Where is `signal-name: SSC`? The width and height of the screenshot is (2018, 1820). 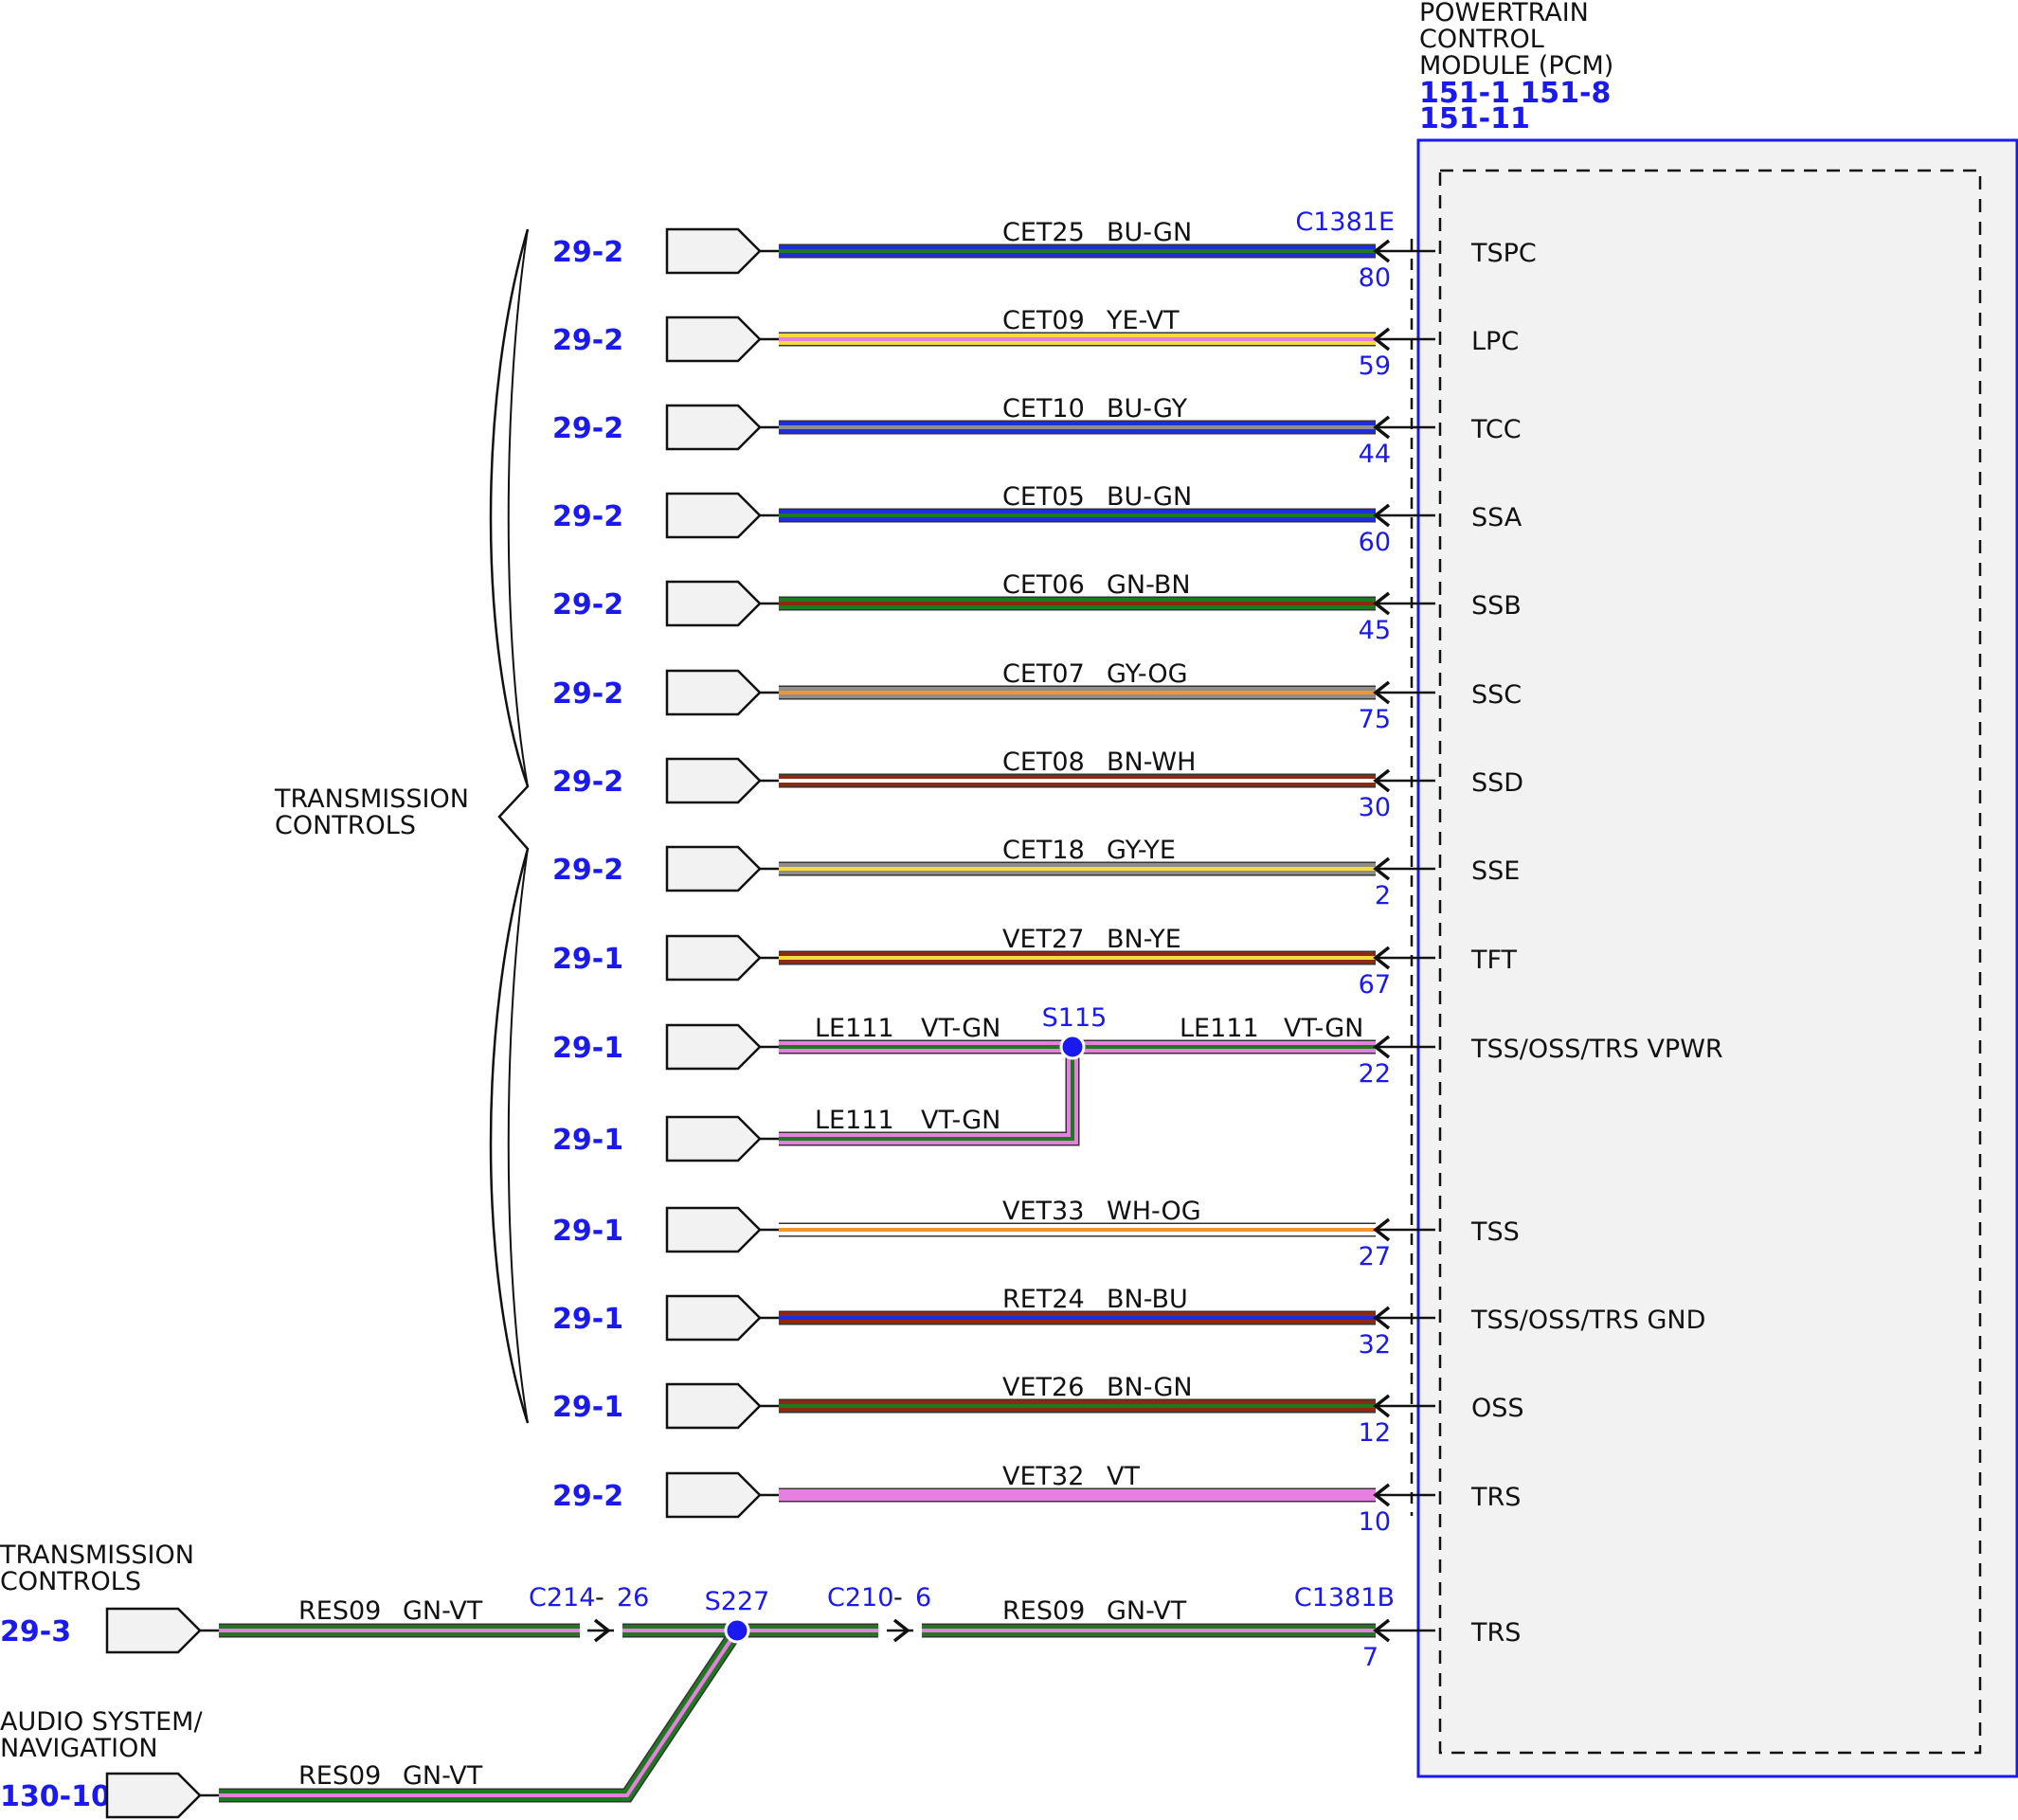
signal-name: SSC is located at coordinates (1496, 695).